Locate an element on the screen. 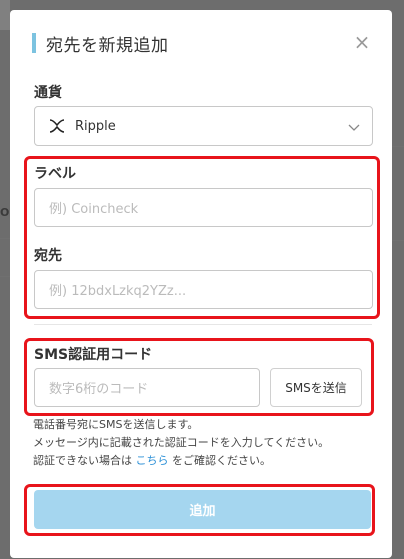 This screenshot has height=559, width=404. sms-note-text-before: 認証できない場合は is located at coordinates (84, 460).